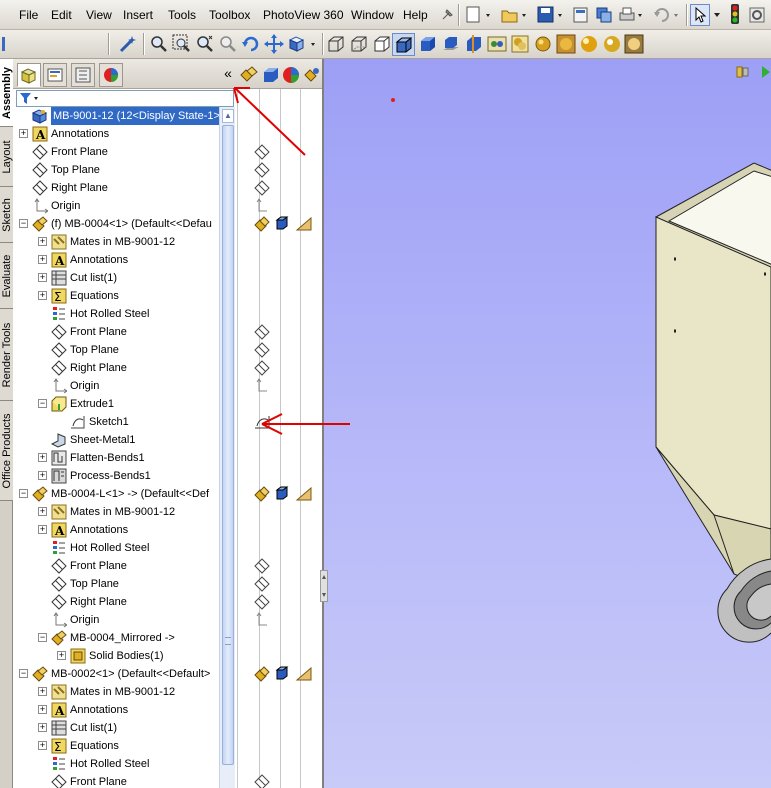 The width and height of the screenshot is (771, 788). Describe the element at coordinates (205, 44) in the screenshot. I see `zoom-in-out-icon` at that location.